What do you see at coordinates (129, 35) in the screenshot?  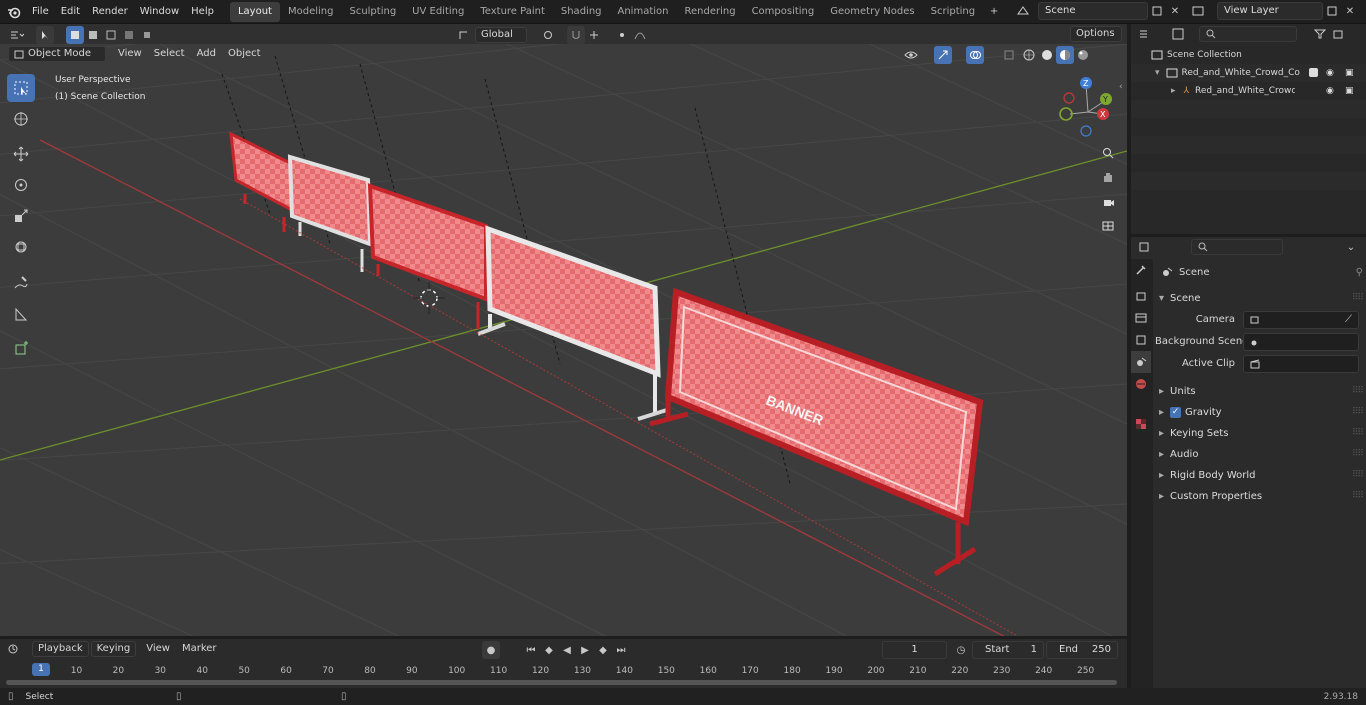 I see `select-invert-icon` at bounding box center [129, 35].